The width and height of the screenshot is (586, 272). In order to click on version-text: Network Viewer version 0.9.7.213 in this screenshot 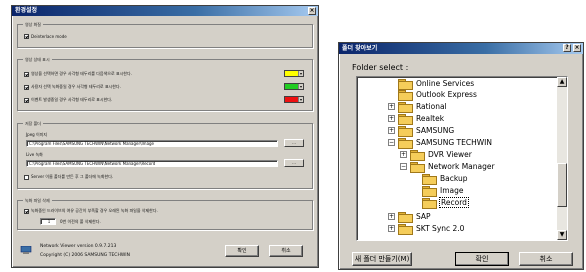, I will do `click(78, 246)`.